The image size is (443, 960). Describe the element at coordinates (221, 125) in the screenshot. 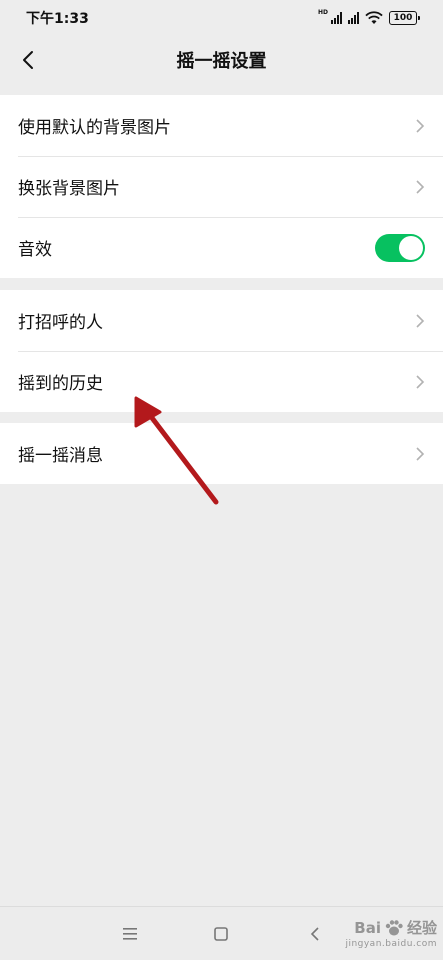

I see `default-background-row: 使用默认的背景图片` at that location.